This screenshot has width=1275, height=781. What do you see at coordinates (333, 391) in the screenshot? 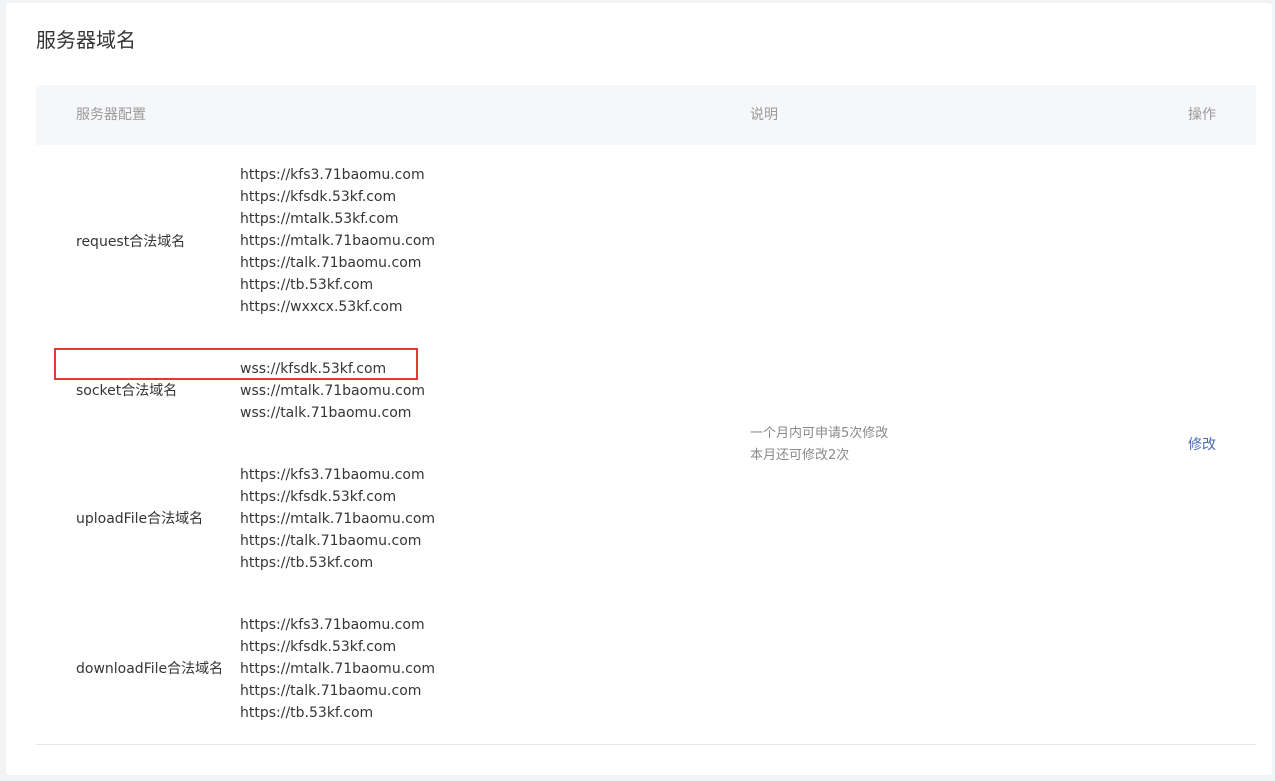
I see `domain-item: wss://mtalk.71baomu.com` at bounding box center [333, 391].